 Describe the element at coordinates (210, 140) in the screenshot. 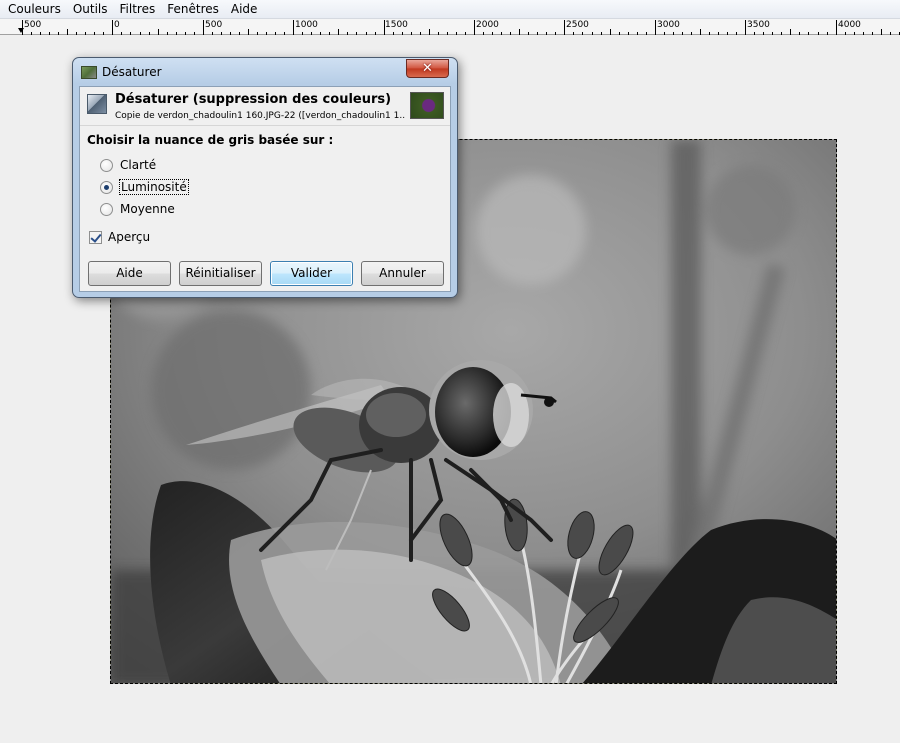

I see `shade-section-label: Choisir la nuance de gris basée sur :` at that location.